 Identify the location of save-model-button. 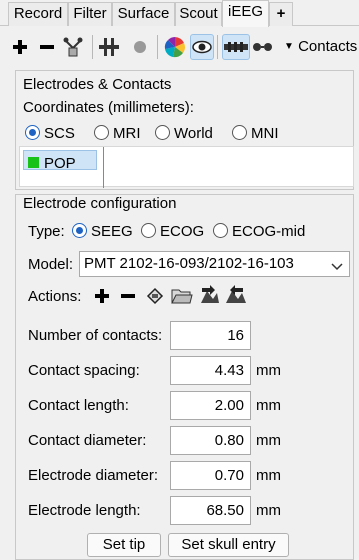
(154, 297).